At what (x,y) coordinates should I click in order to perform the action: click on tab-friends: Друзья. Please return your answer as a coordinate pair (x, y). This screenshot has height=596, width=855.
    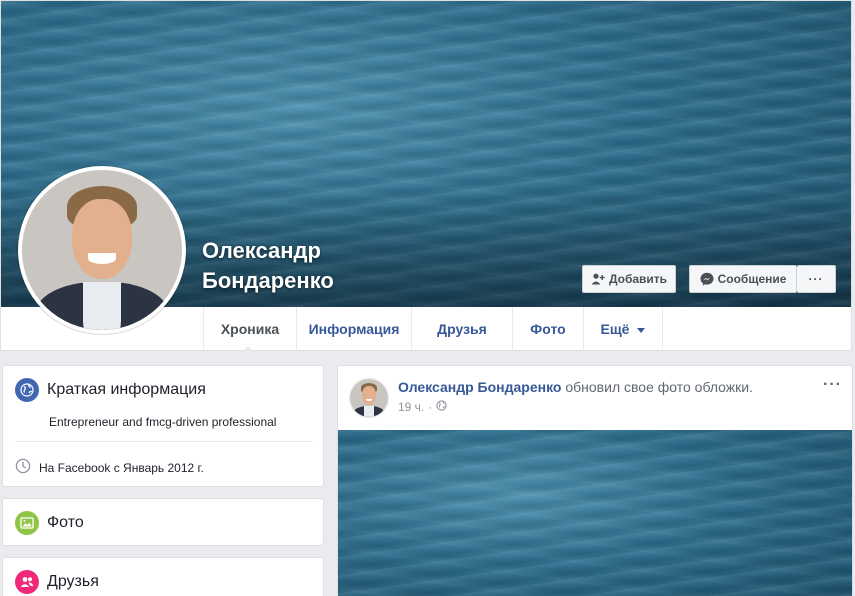
    Looking at the image, I should click on (461, 329).